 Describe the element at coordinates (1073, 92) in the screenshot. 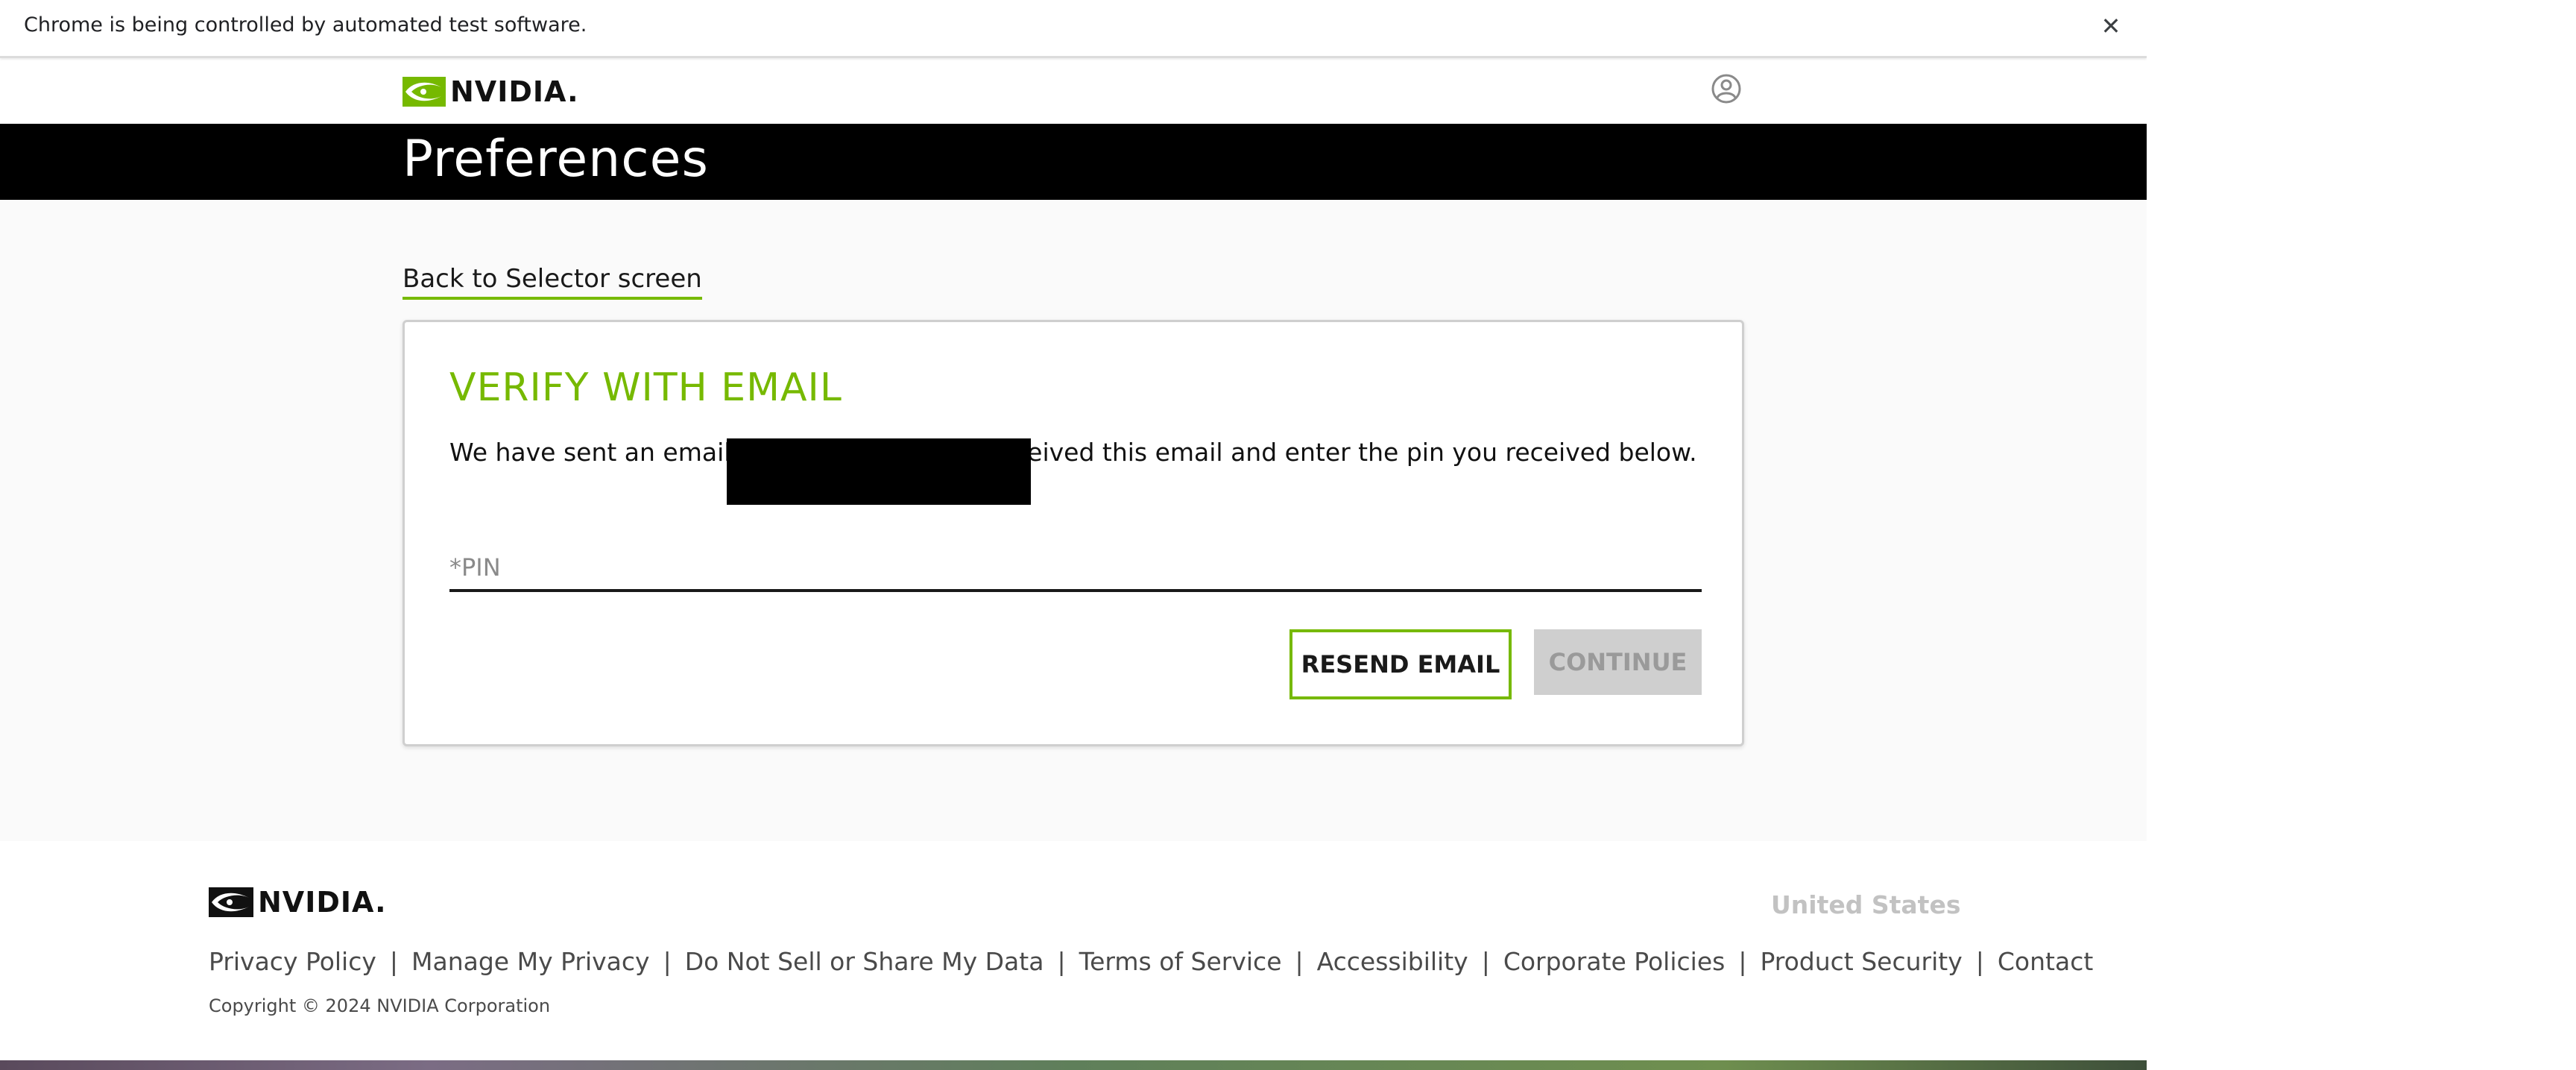

I see `site-header: NVIDIA.` at that location.